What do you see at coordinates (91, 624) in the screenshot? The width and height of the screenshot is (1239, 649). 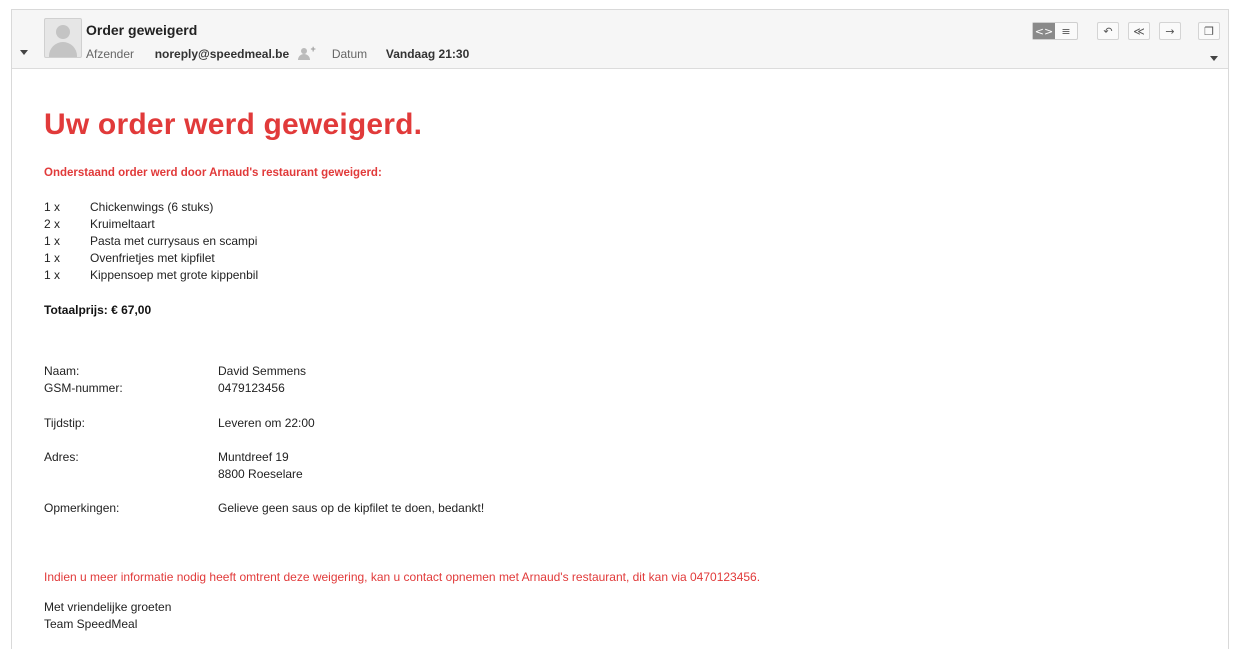 I see `closing-signature: Team SpeedMeal` at bounding box center [91, 624].